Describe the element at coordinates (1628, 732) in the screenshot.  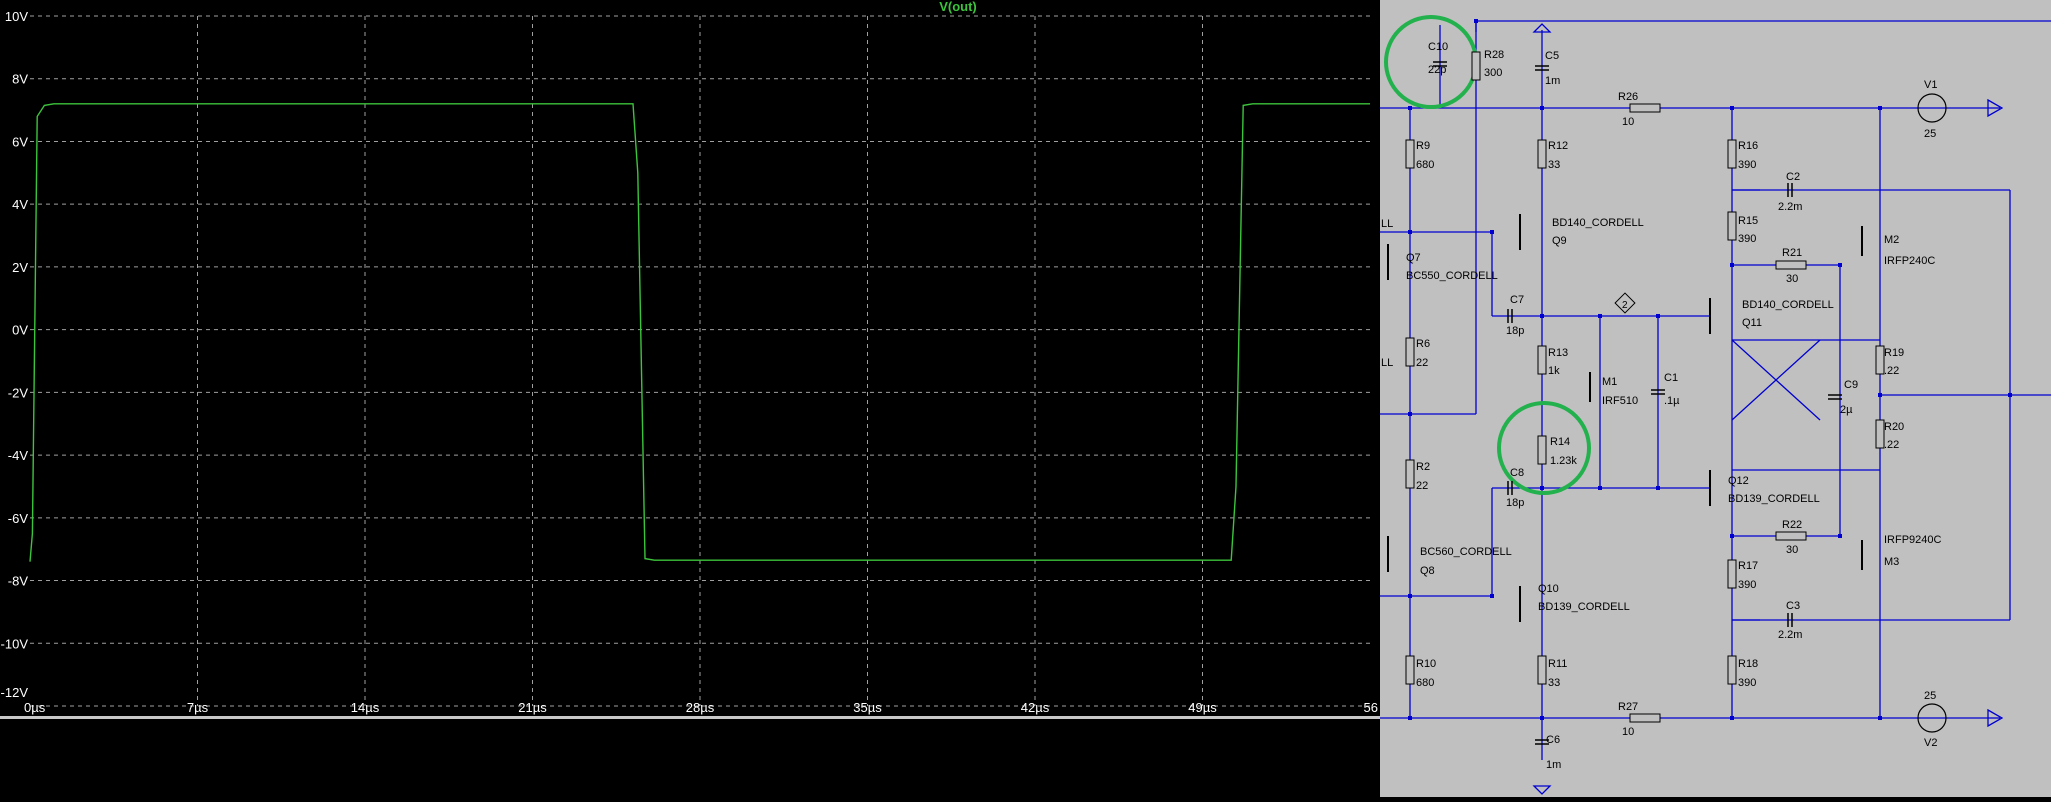
I see `value-r27: 10` at that location.